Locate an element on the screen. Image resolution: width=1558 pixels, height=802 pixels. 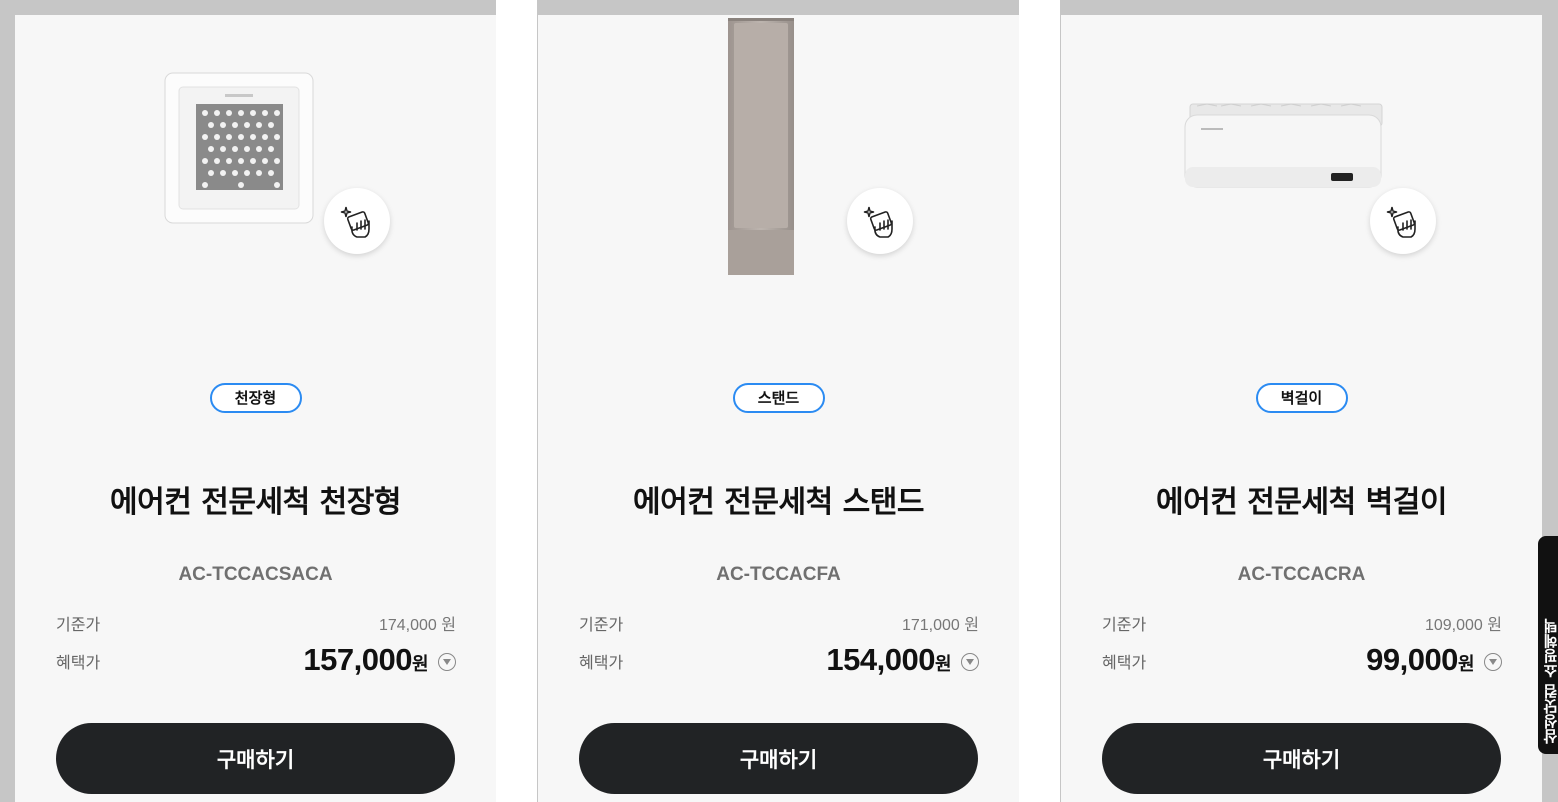
type-tag: 벽걸이 is located at coordinates (1301, 398).